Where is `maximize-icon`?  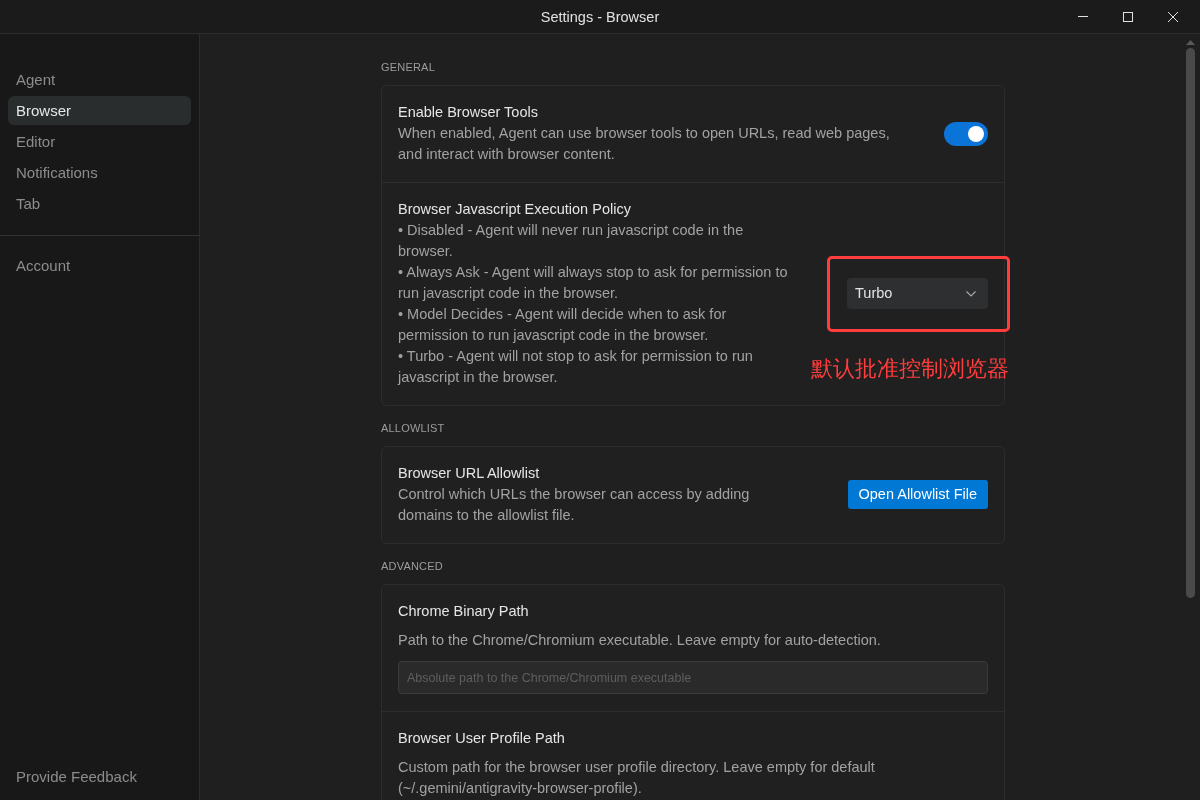 maximize-icon is located at coordinates (1127, 16).